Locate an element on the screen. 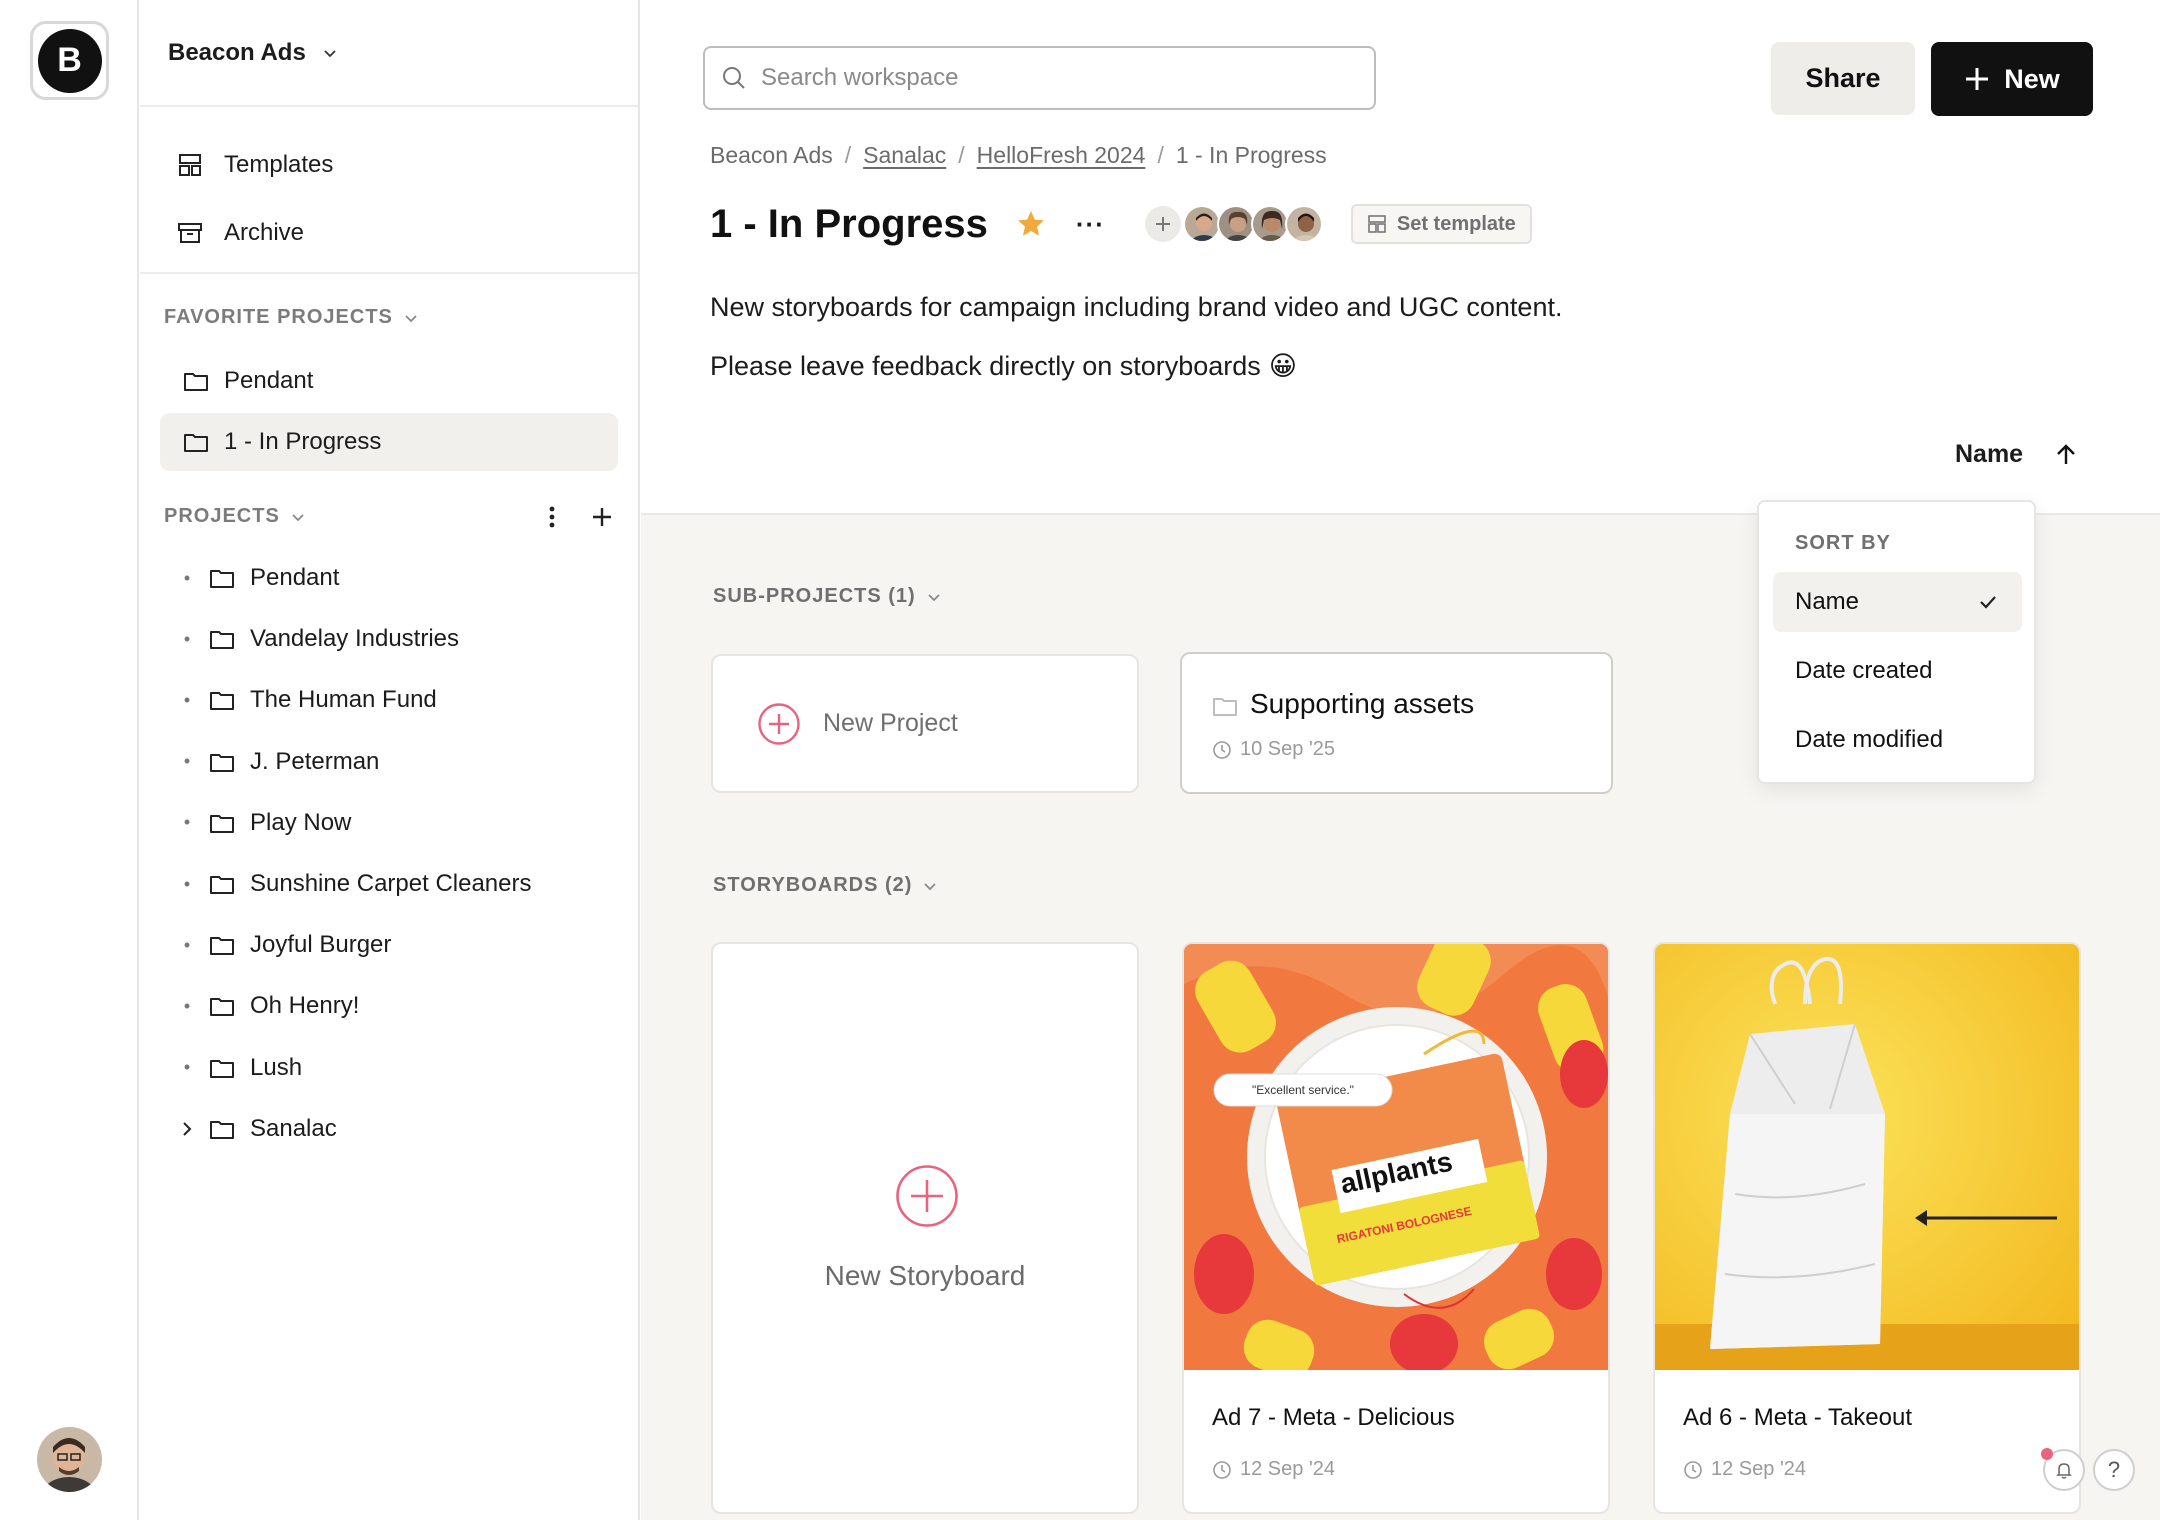 This screenshot has height=1520, width=2160. sort-menu-header: SORT BY is located at coordinates (1843, 543).